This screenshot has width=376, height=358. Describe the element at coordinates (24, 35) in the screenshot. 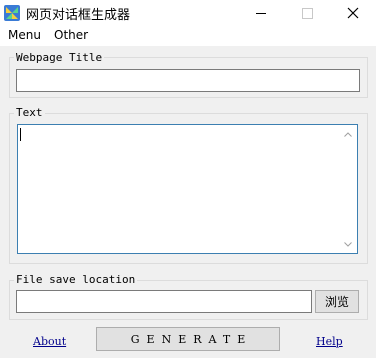

I see `menu-item-menu: Menu` at that location.